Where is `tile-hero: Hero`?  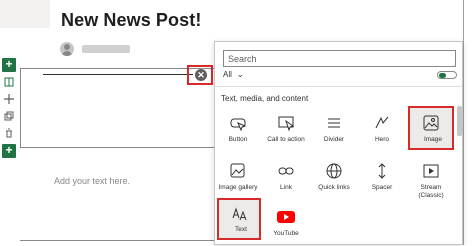
tile-hero: Hero is located at coordinates (382, 129).